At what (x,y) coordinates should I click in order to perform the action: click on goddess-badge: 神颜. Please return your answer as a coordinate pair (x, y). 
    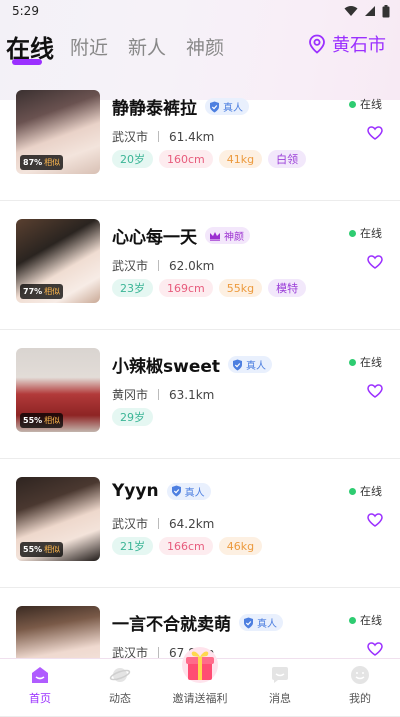
    Looking at the image, I should click on (227, 235).